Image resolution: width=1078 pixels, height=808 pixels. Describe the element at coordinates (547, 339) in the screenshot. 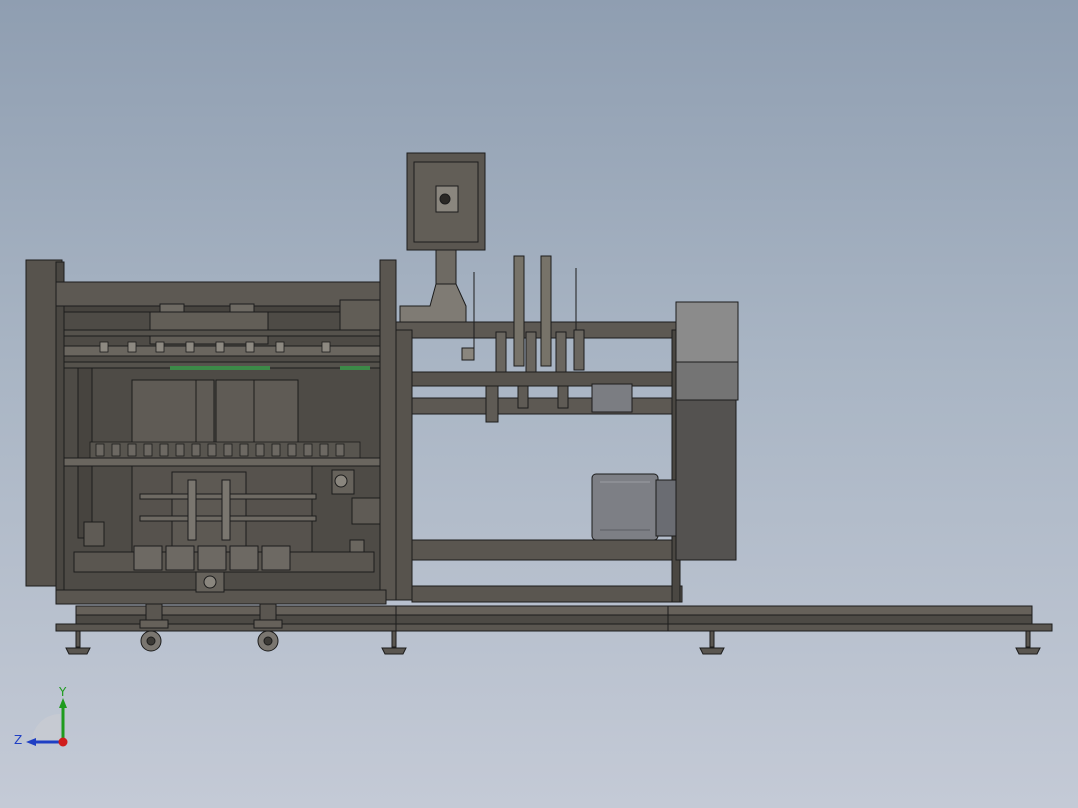

I see `cylinders` at that location.